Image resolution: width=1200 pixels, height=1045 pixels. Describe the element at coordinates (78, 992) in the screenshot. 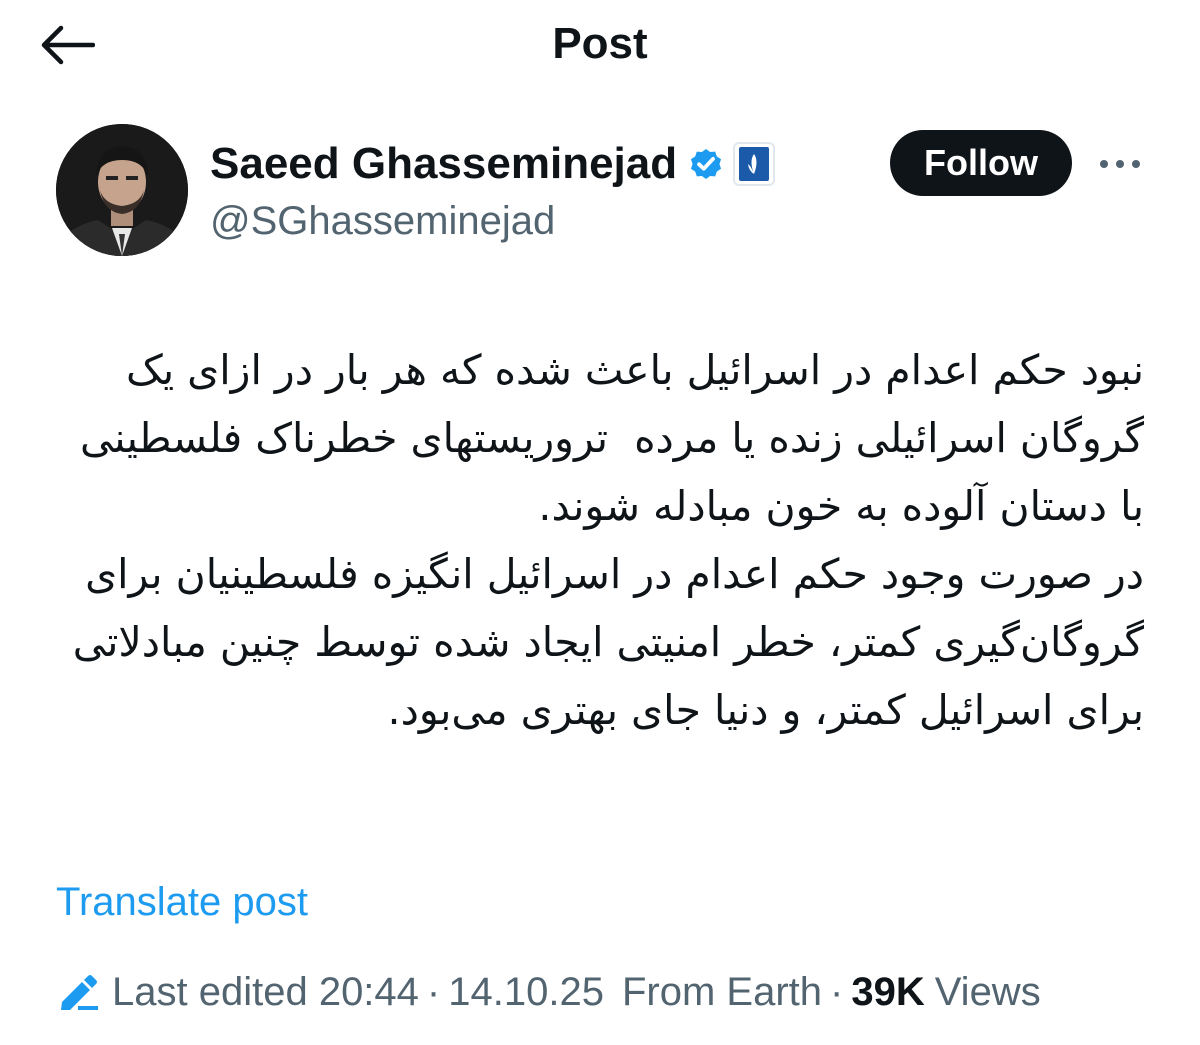

I see `pencil-edit-icon` at that location.